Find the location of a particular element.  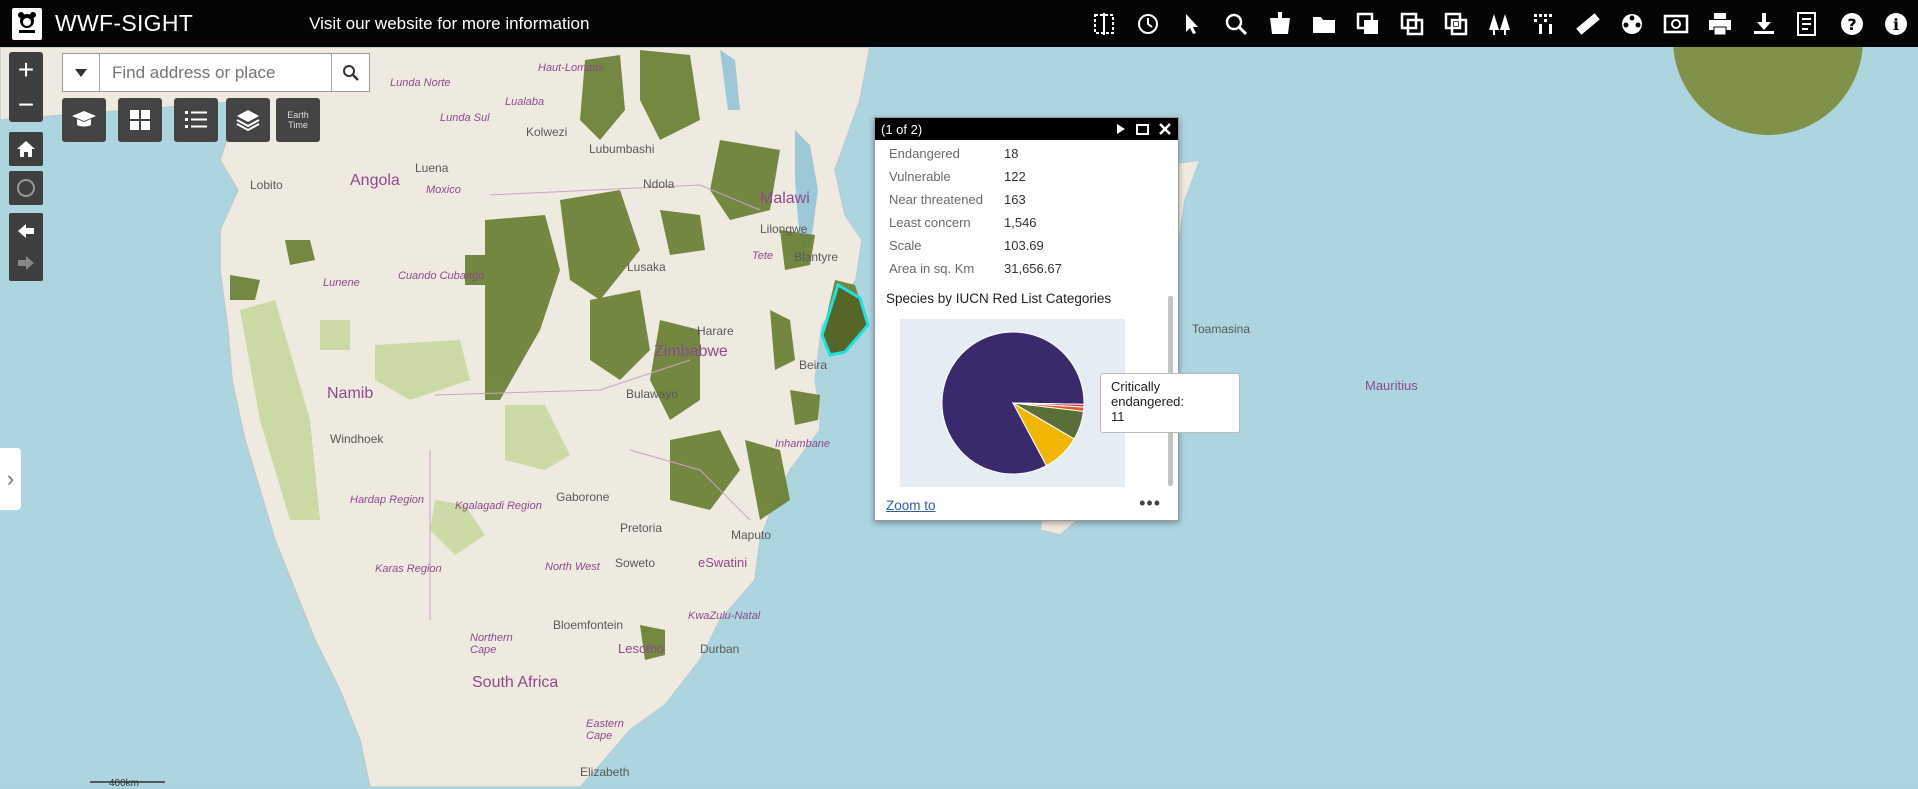

legend-button is located at coordinates (196, 120).